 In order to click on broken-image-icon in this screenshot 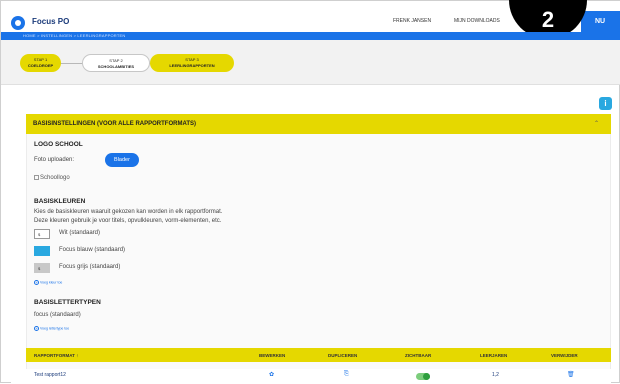, I will do `click(36, 177)`.